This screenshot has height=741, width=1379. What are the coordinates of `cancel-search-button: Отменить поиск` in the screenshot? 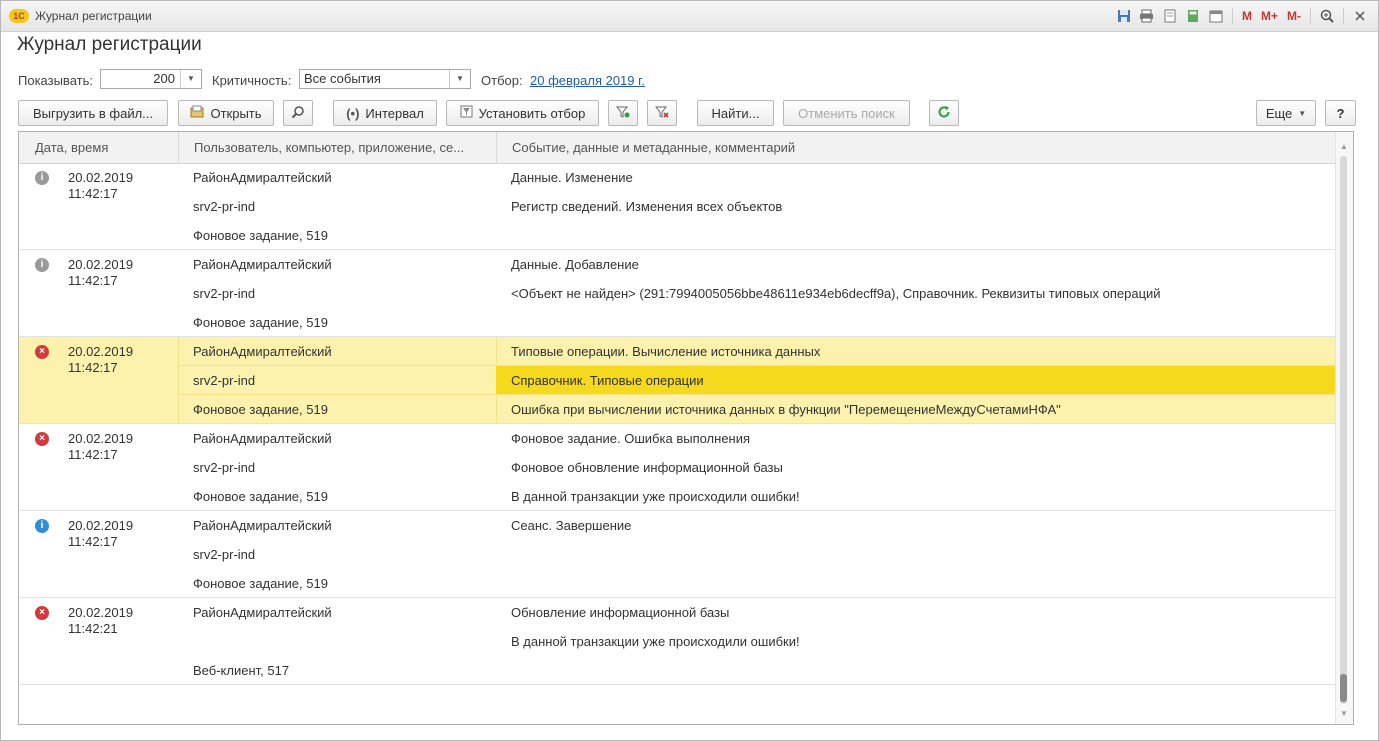 It's located at (846, 113).